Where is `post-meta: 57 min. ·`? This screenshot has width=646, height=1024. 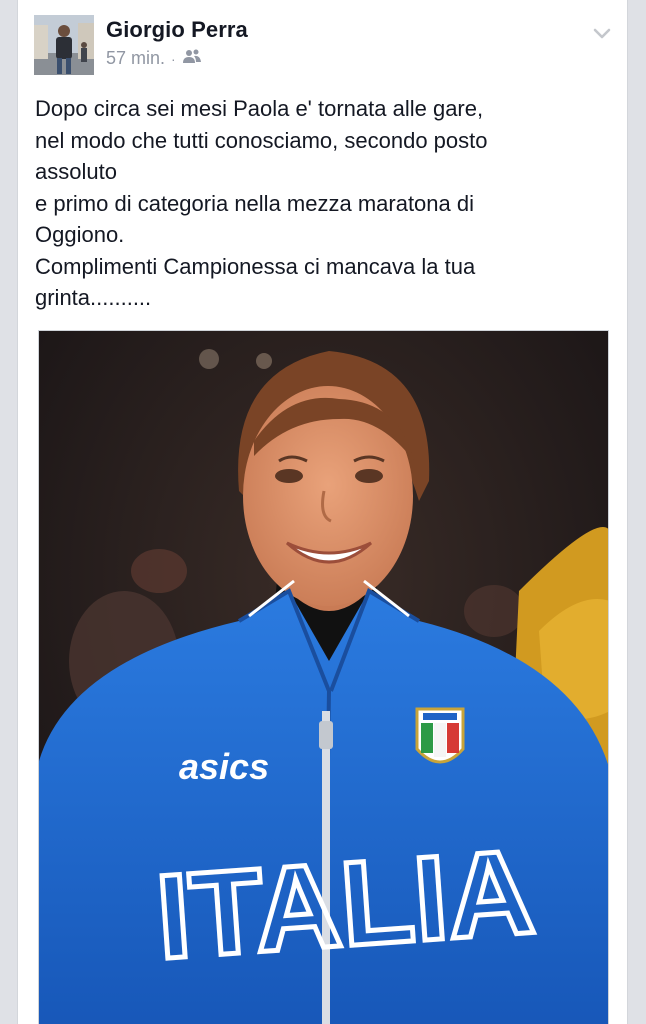
post-meta: 57 min. · is located at coordinates (154, 58).